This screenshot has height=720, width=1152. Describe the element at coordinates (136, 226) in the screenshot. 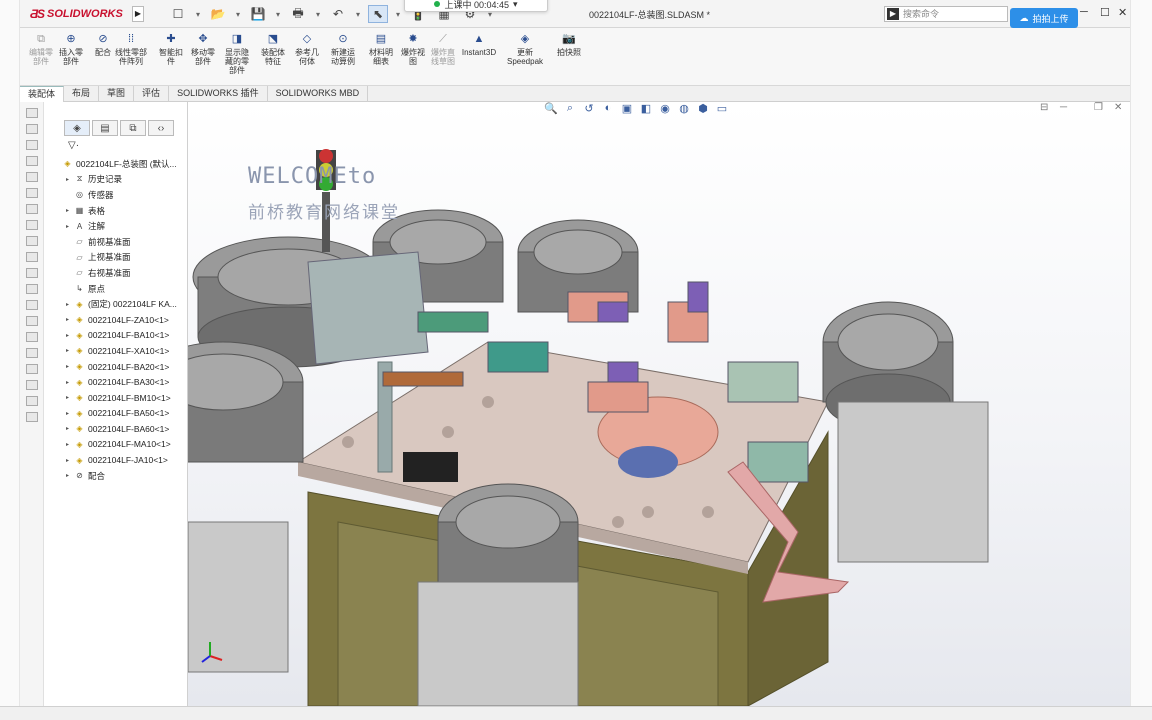

I see `tree-item: ▸ A 注解` at that location.